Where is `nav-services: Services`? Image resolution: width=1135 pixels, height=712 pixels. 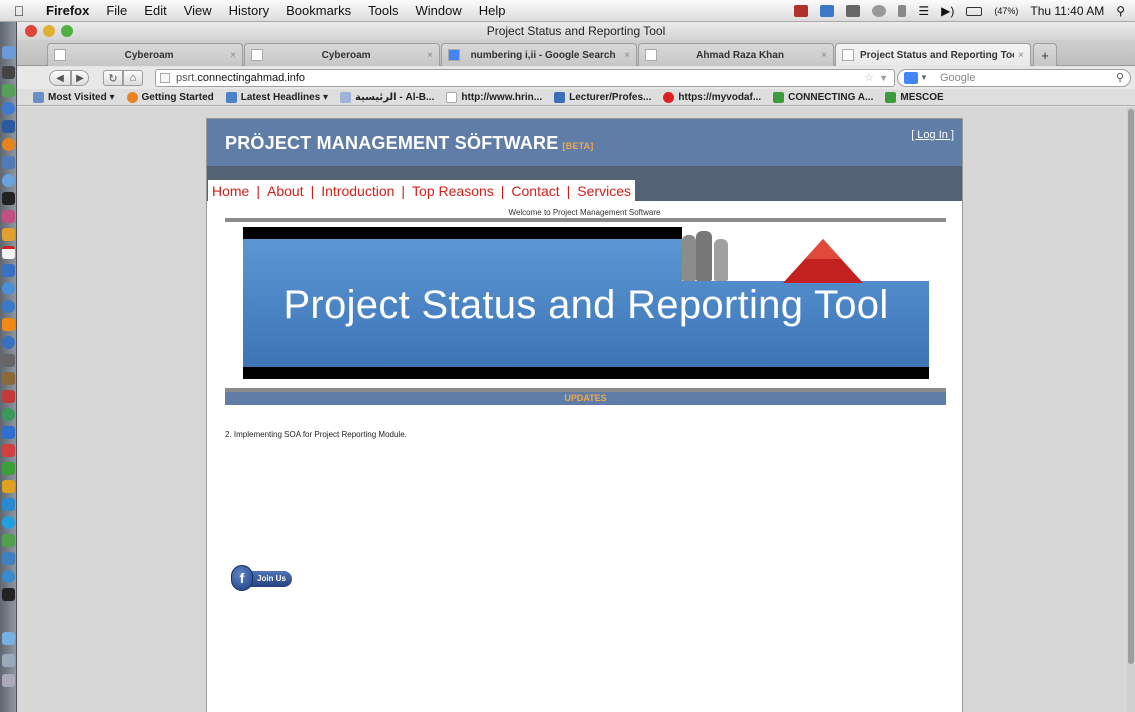 nav-services: Services is located at coordinates (604, 191).